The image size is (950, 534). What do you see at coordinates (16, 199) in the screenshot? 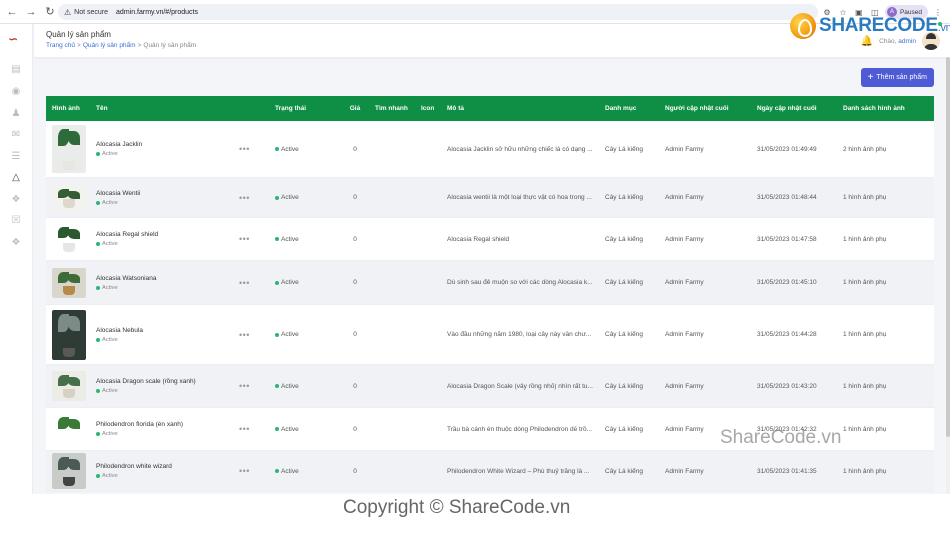
I see `share-icon: ❖` at bounding box center [16, 199].